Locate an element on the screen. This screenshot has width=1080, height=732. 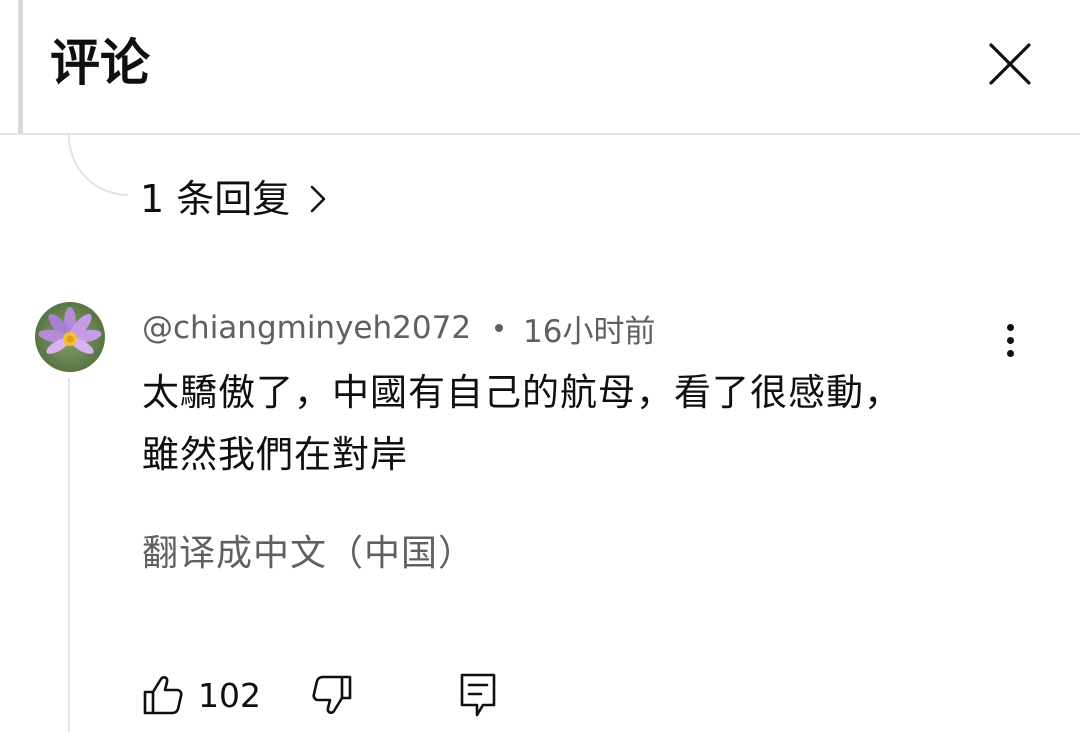
comment-actions: 102 is located at coordinates (319, 695).